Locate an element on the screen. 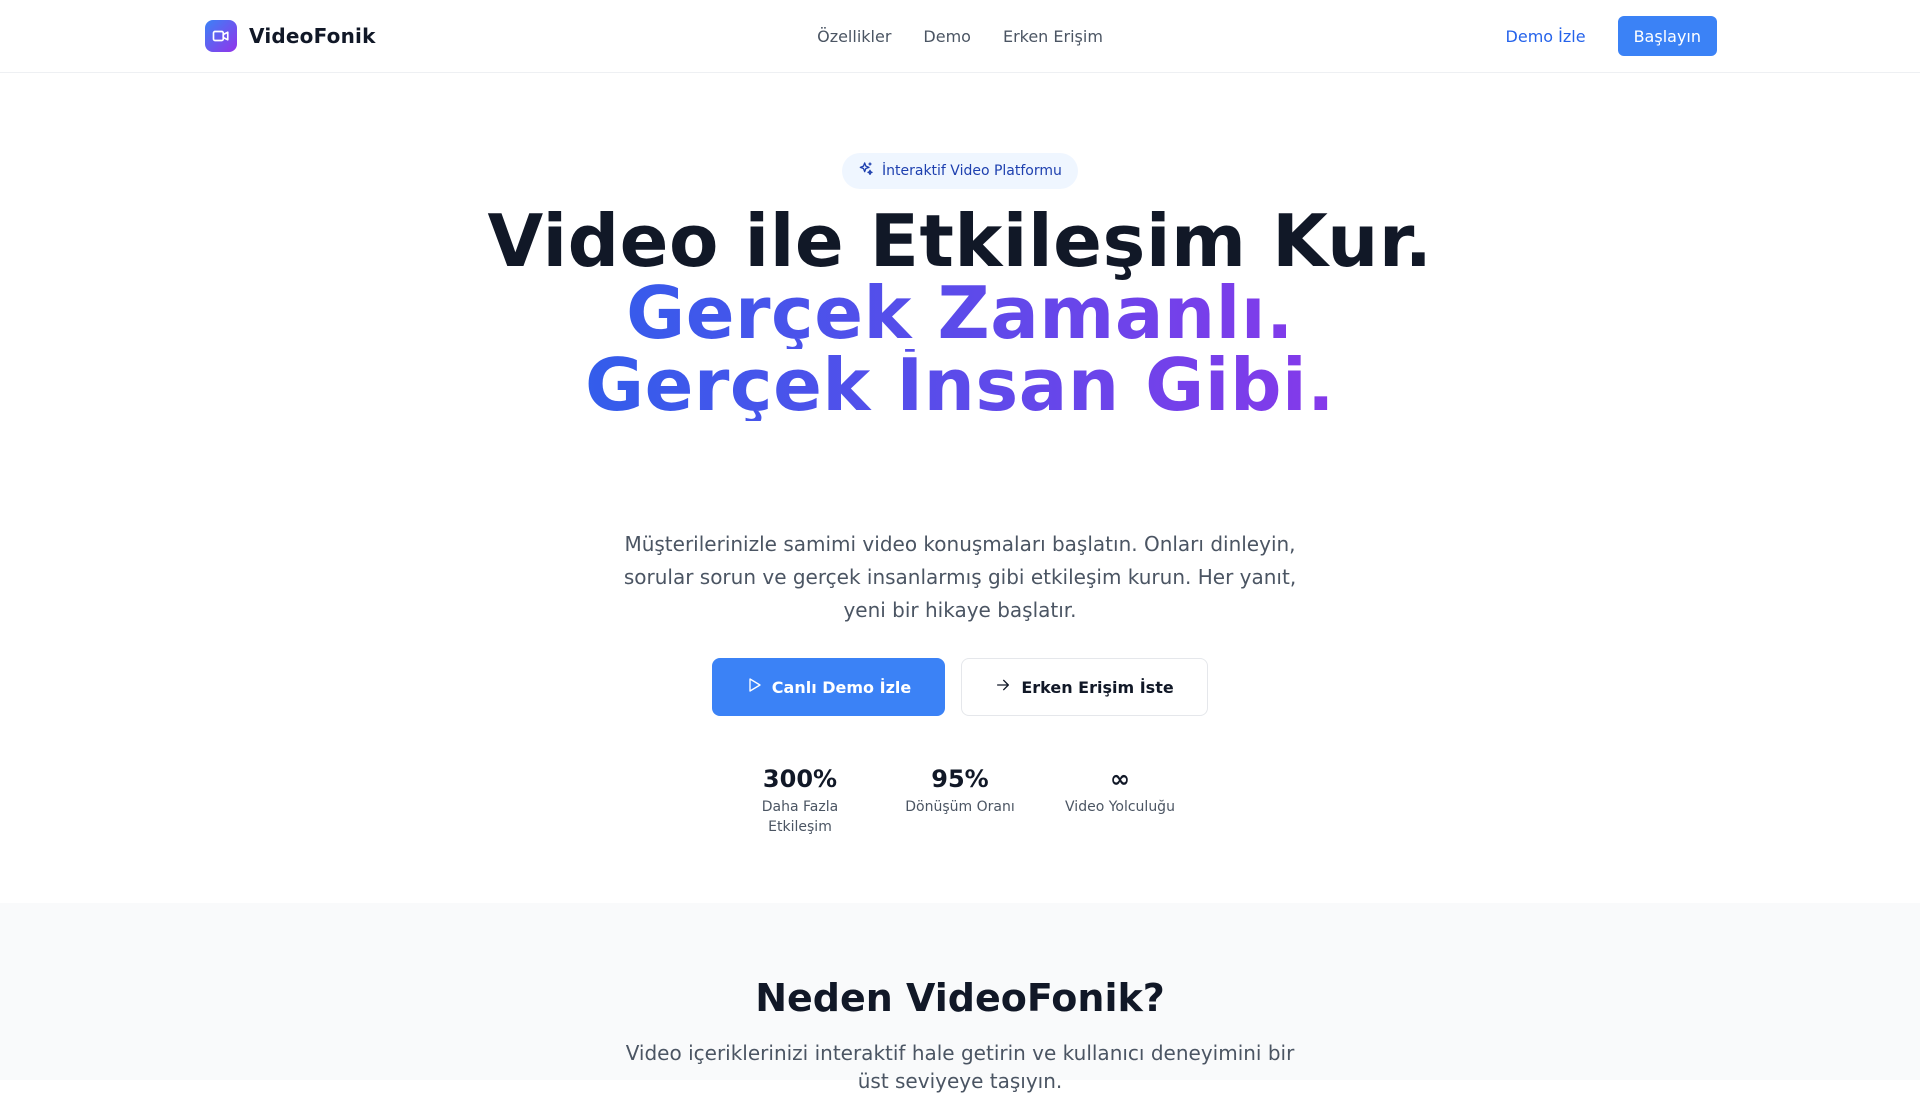 The image size is (1920, 1095). stat-journey: ∞ Video Yolculuğu is located at coordinates (1120, 800).